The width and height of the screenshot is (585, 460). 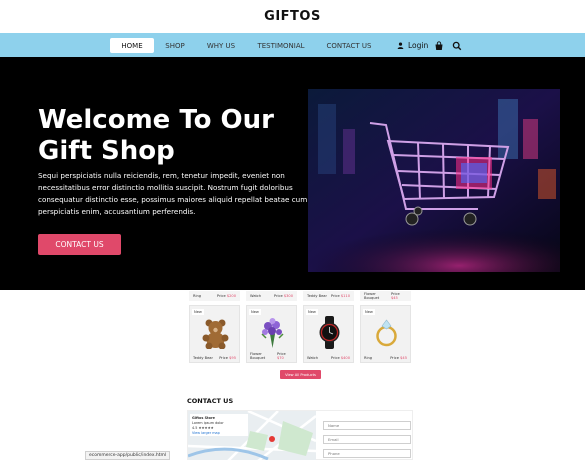 What do you see at coordinates (367, 425) in the screenshot?
I see `name-field: Name` at bounding box center [367, 425].